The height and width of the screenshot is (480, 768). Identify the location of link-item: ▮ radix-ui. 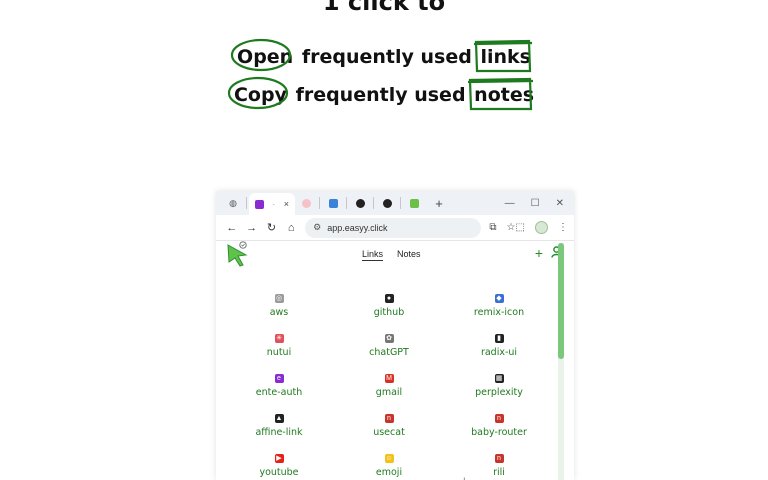
(499, 342).